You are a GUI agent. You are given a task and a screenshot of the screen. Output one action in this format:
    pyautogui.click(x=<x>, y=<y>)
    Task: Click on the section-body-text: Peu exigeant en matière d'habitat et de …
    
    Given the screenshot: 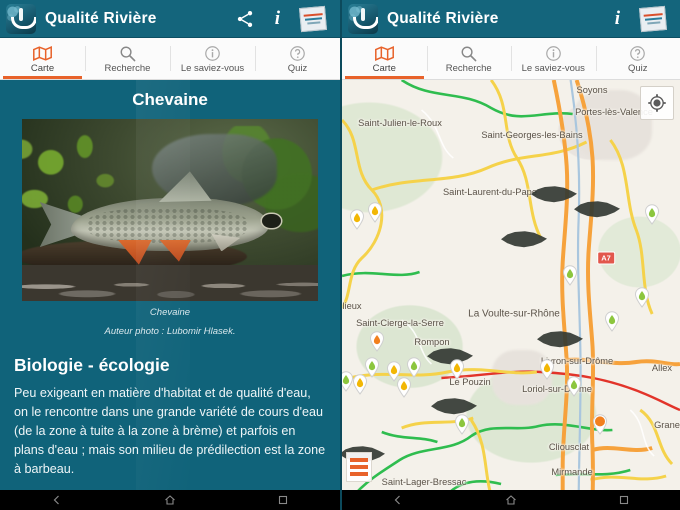 What is the action you would take?
    pyautogui.click(x=170, y=431)
    